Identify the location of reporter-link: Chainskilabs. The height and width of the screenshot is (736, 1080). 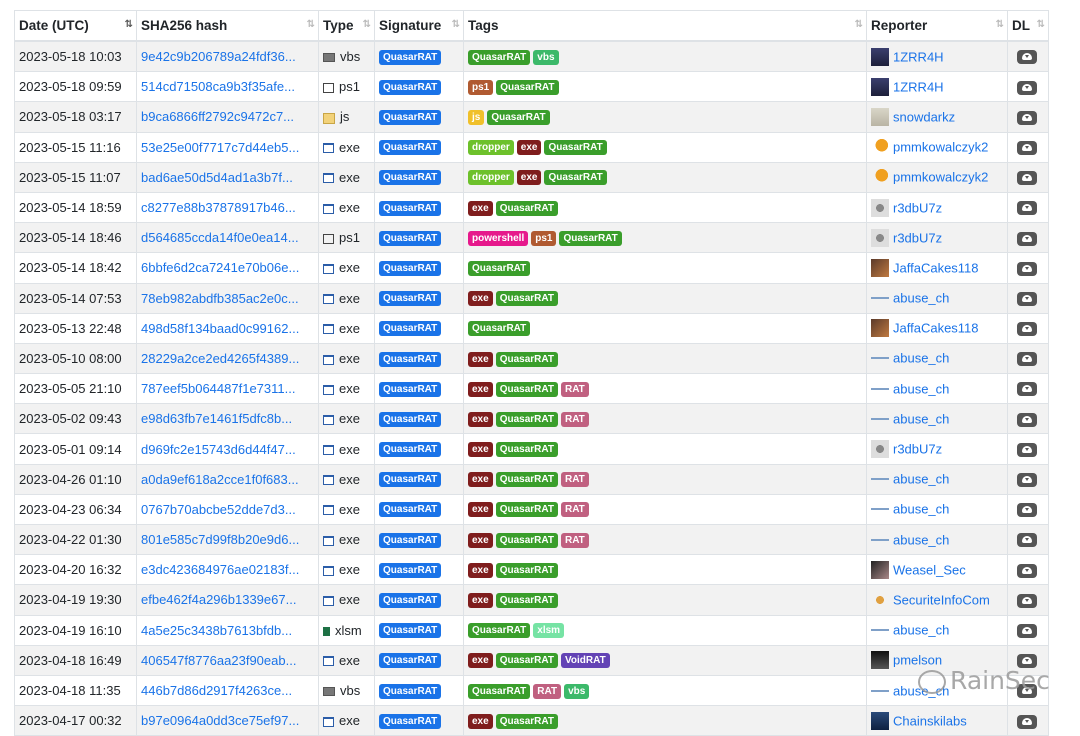
(930, 720).